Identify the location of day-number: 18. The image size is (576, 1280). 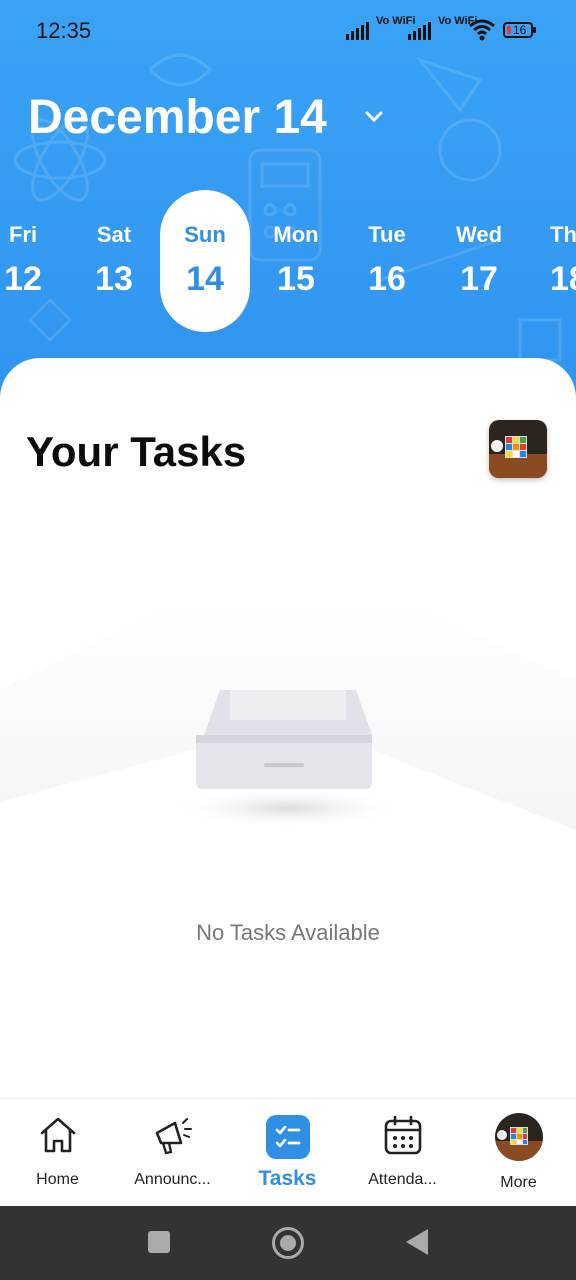
(563, 279).